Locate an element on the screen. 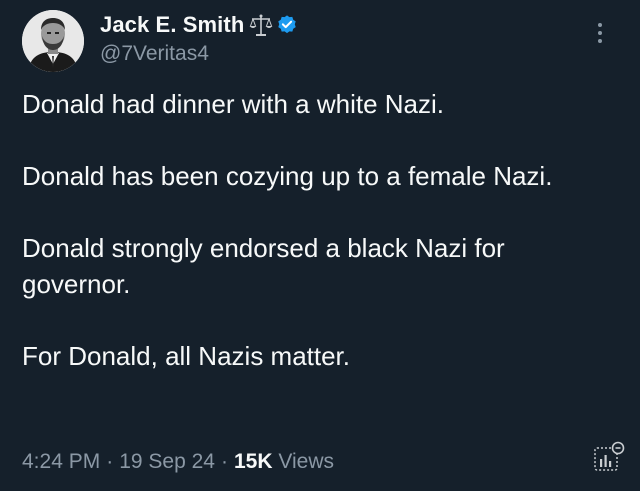 The image size is (640, 491). more-options-button is located at coordinates (600, 33).